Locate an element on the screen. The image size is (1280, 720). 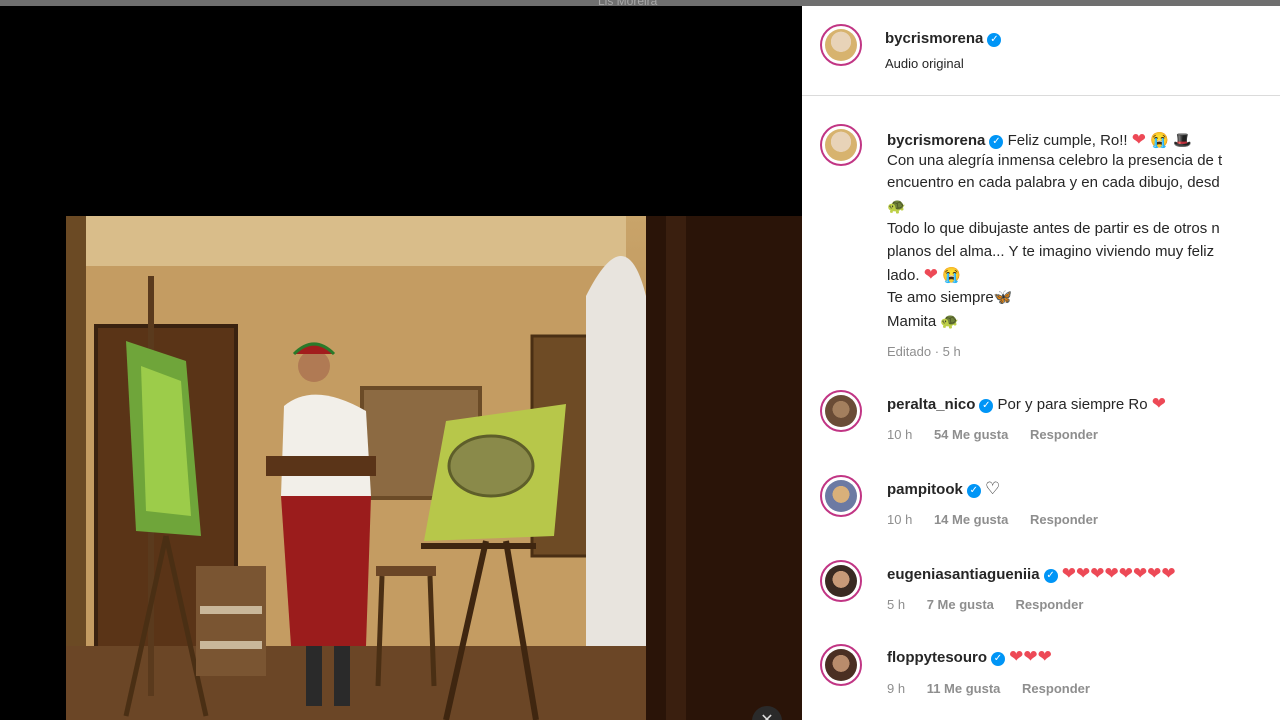
caption-avatar is located at coordinates (841, 145).